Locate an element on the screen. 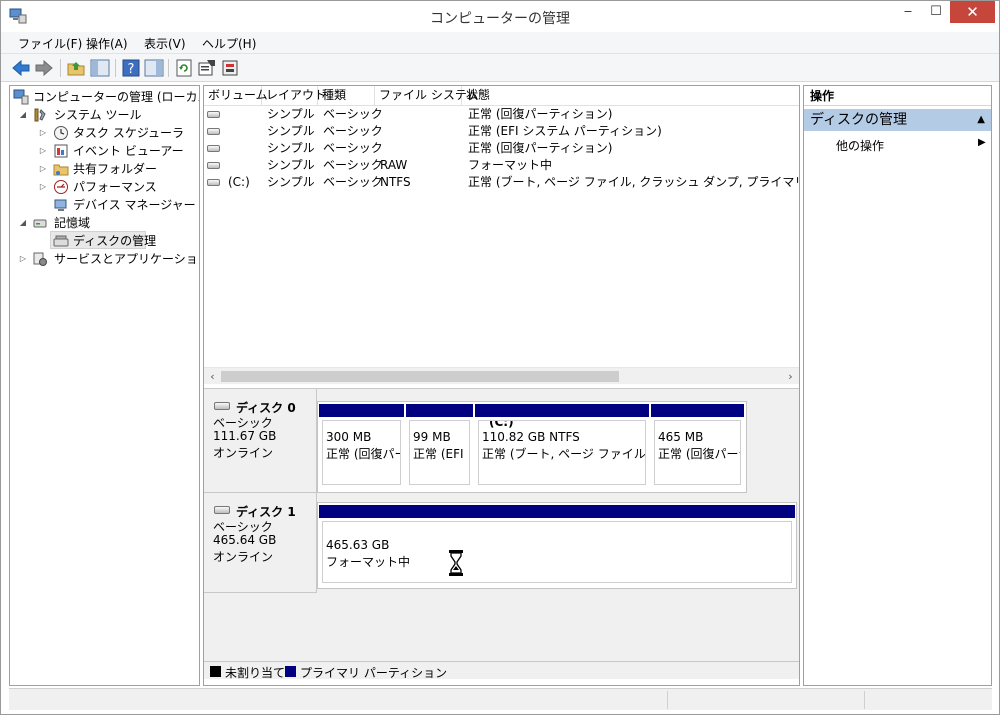  actions-section-label: ディスクの管理 is located at coordinates (859, 120).